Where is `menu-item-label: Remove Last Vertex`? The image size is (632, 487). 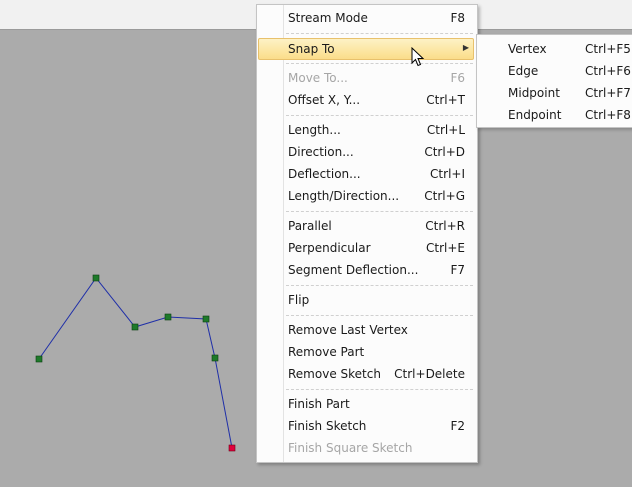 menu-item-label: Remove Last Vertex is located at coordinates (348, 330).